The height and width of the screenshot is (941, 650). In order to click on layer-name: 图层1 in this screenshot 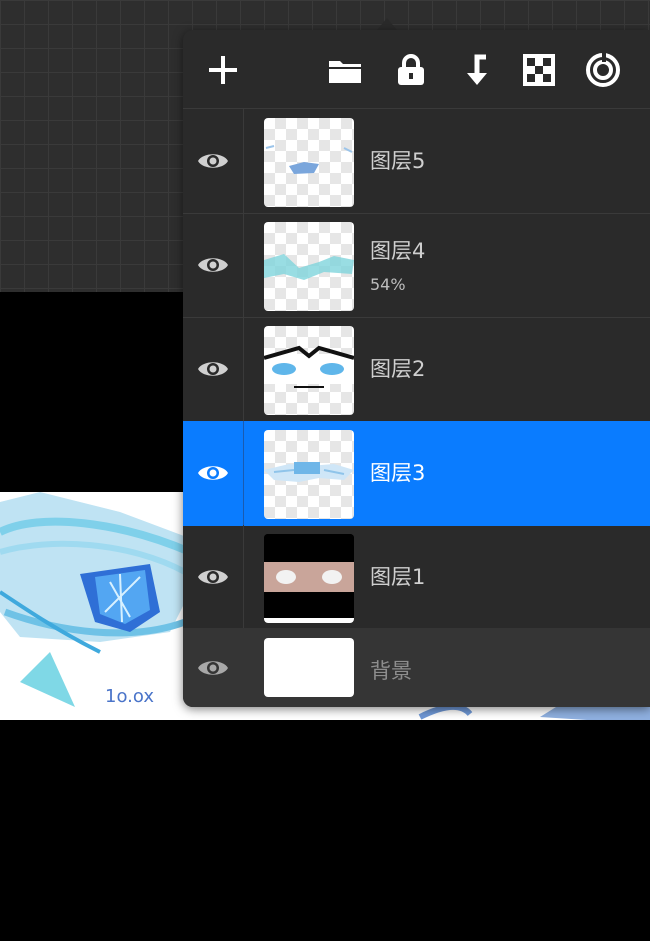, I will do `click(398, 577)`.